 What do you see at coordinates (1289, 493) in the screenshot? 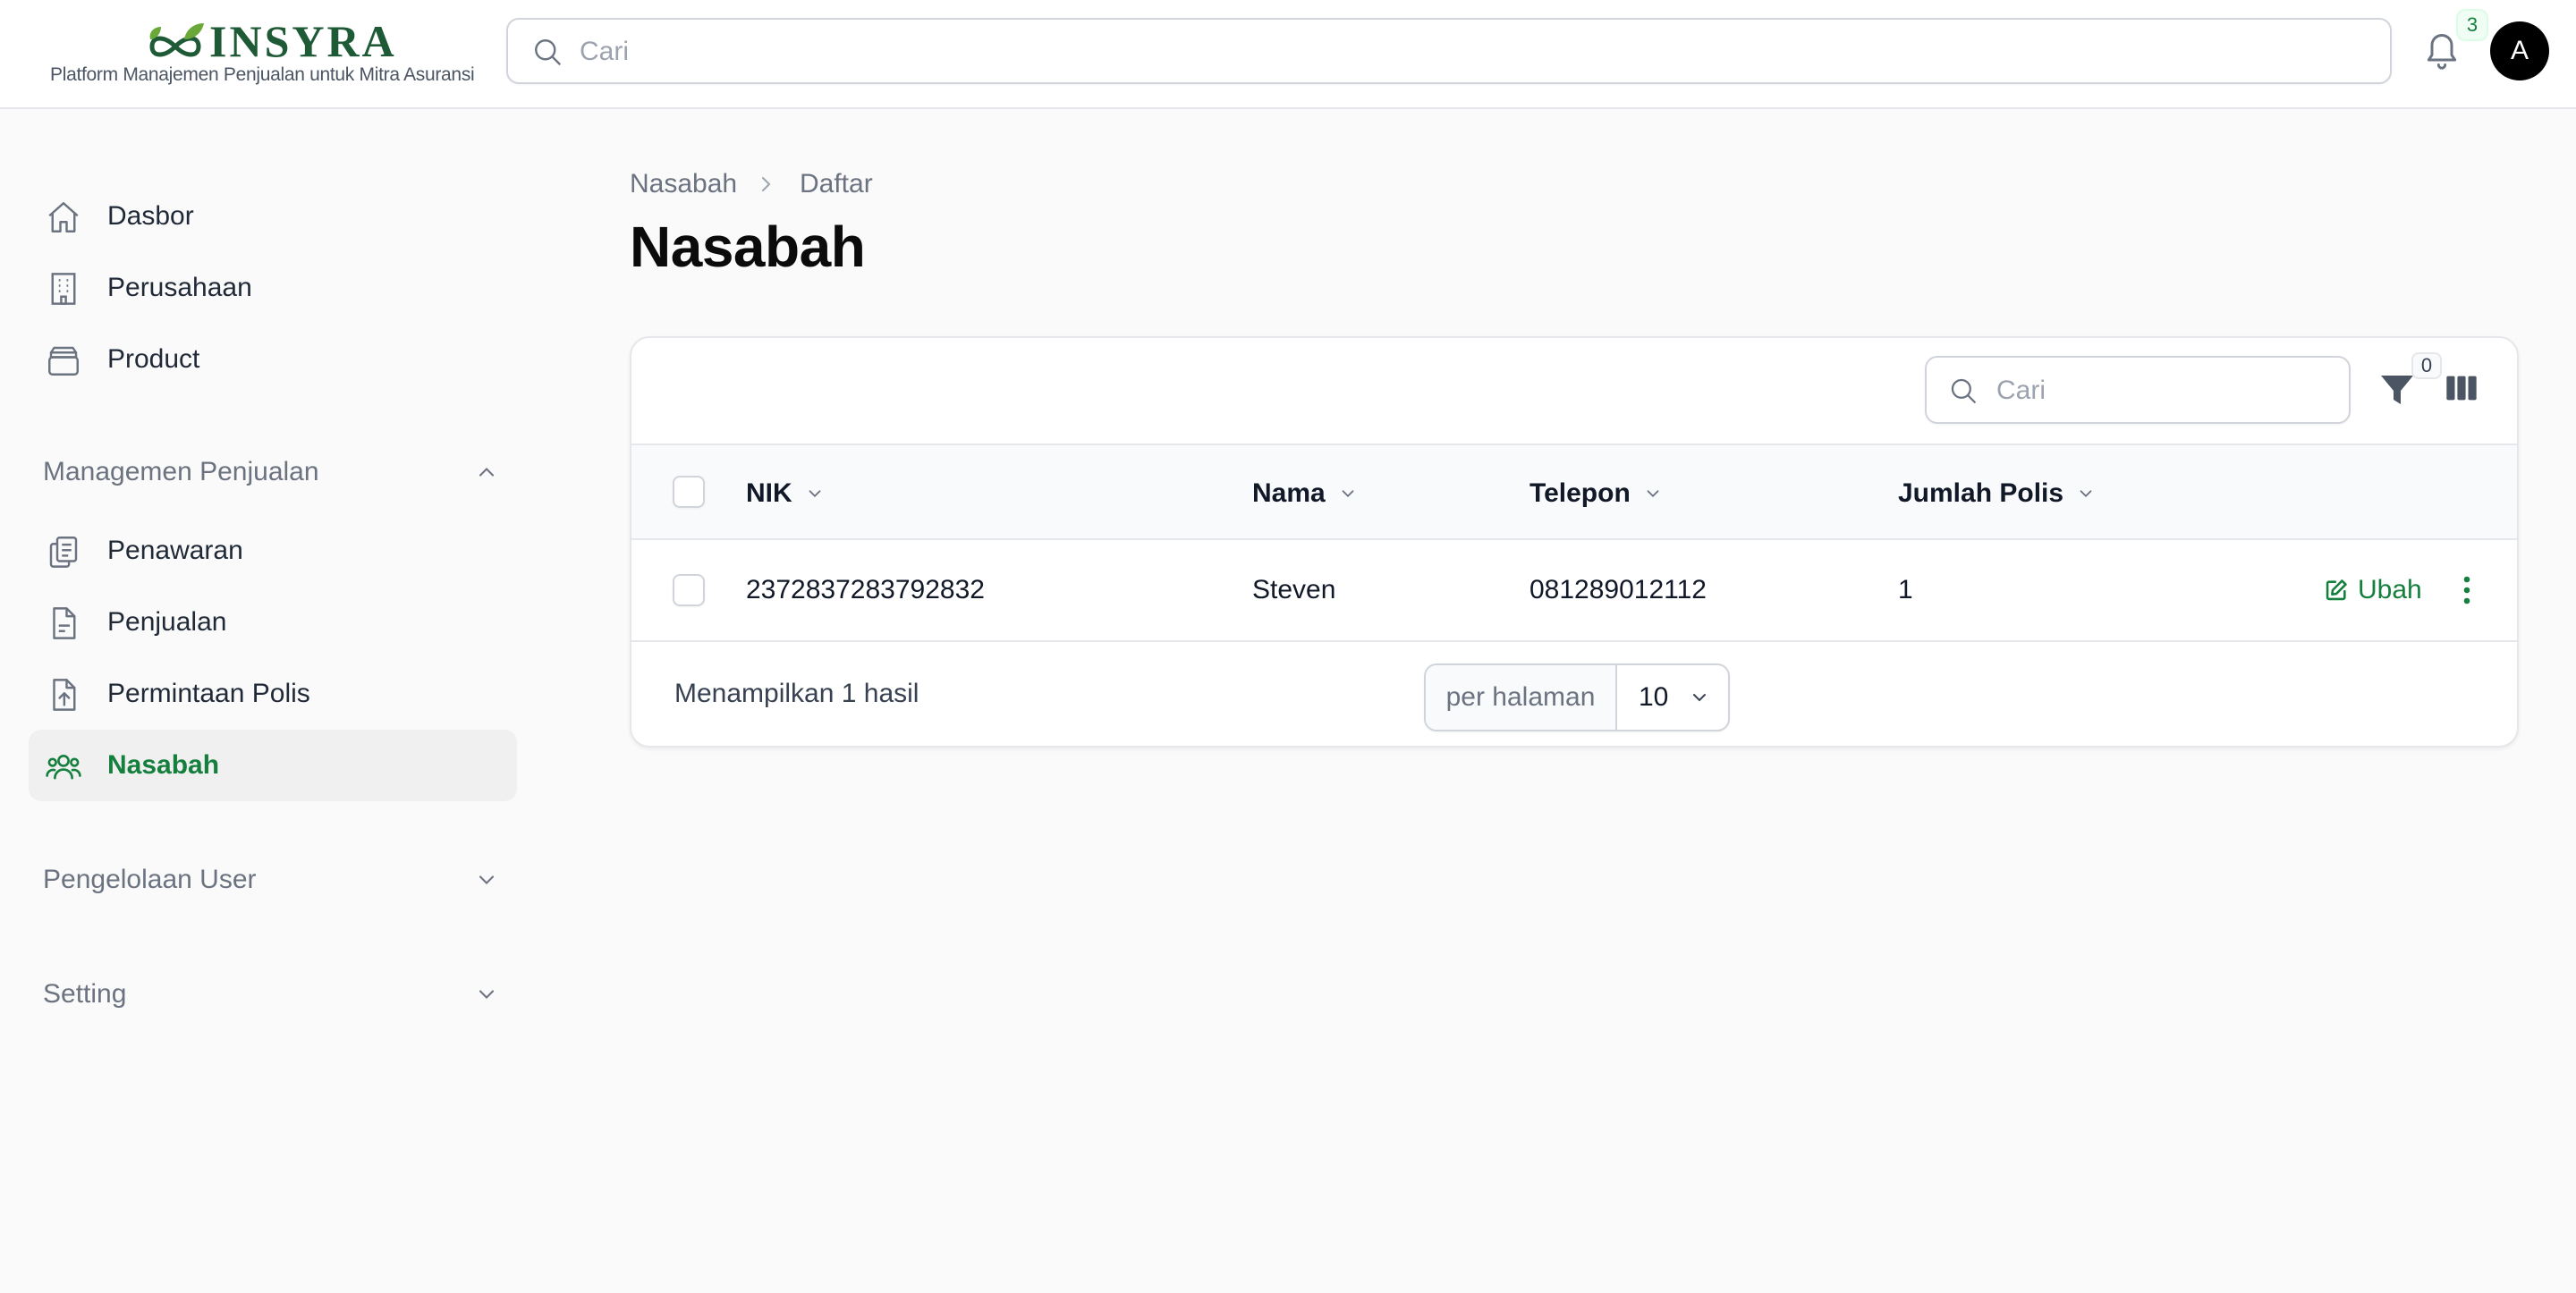
I see `column-label: Nama` at bounding box center [1289, 493].